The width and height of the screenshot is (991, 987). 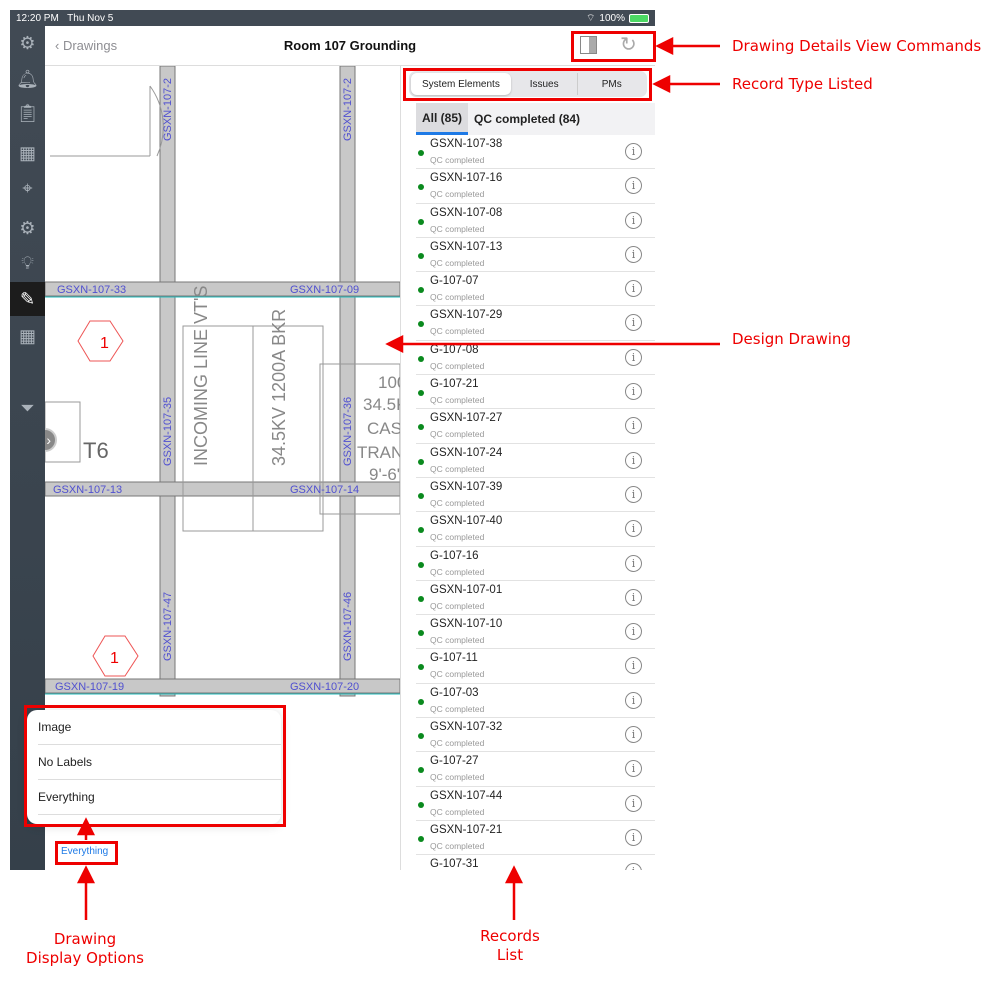 I want to click on annotation-label: Record Type Listed, so click(x=802, y=84).